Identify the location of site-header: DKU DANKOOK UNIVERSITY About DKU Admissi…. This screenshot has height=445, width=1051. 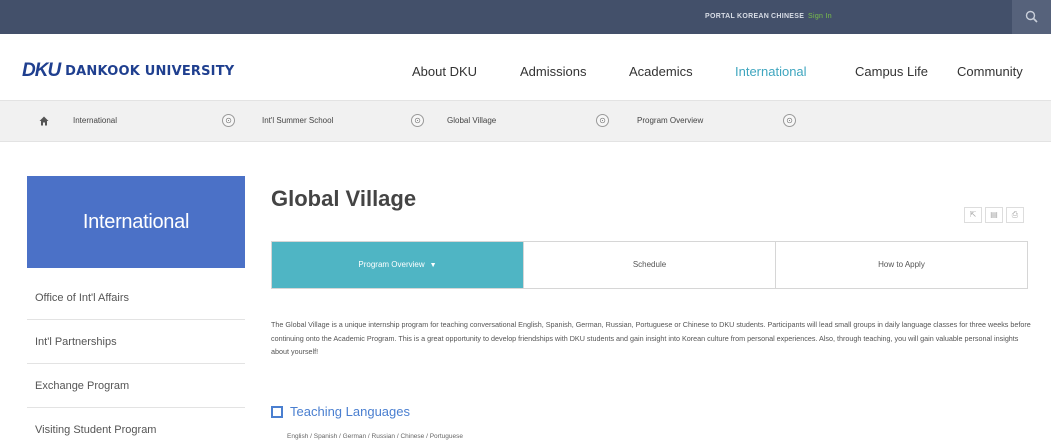
(525, 67).